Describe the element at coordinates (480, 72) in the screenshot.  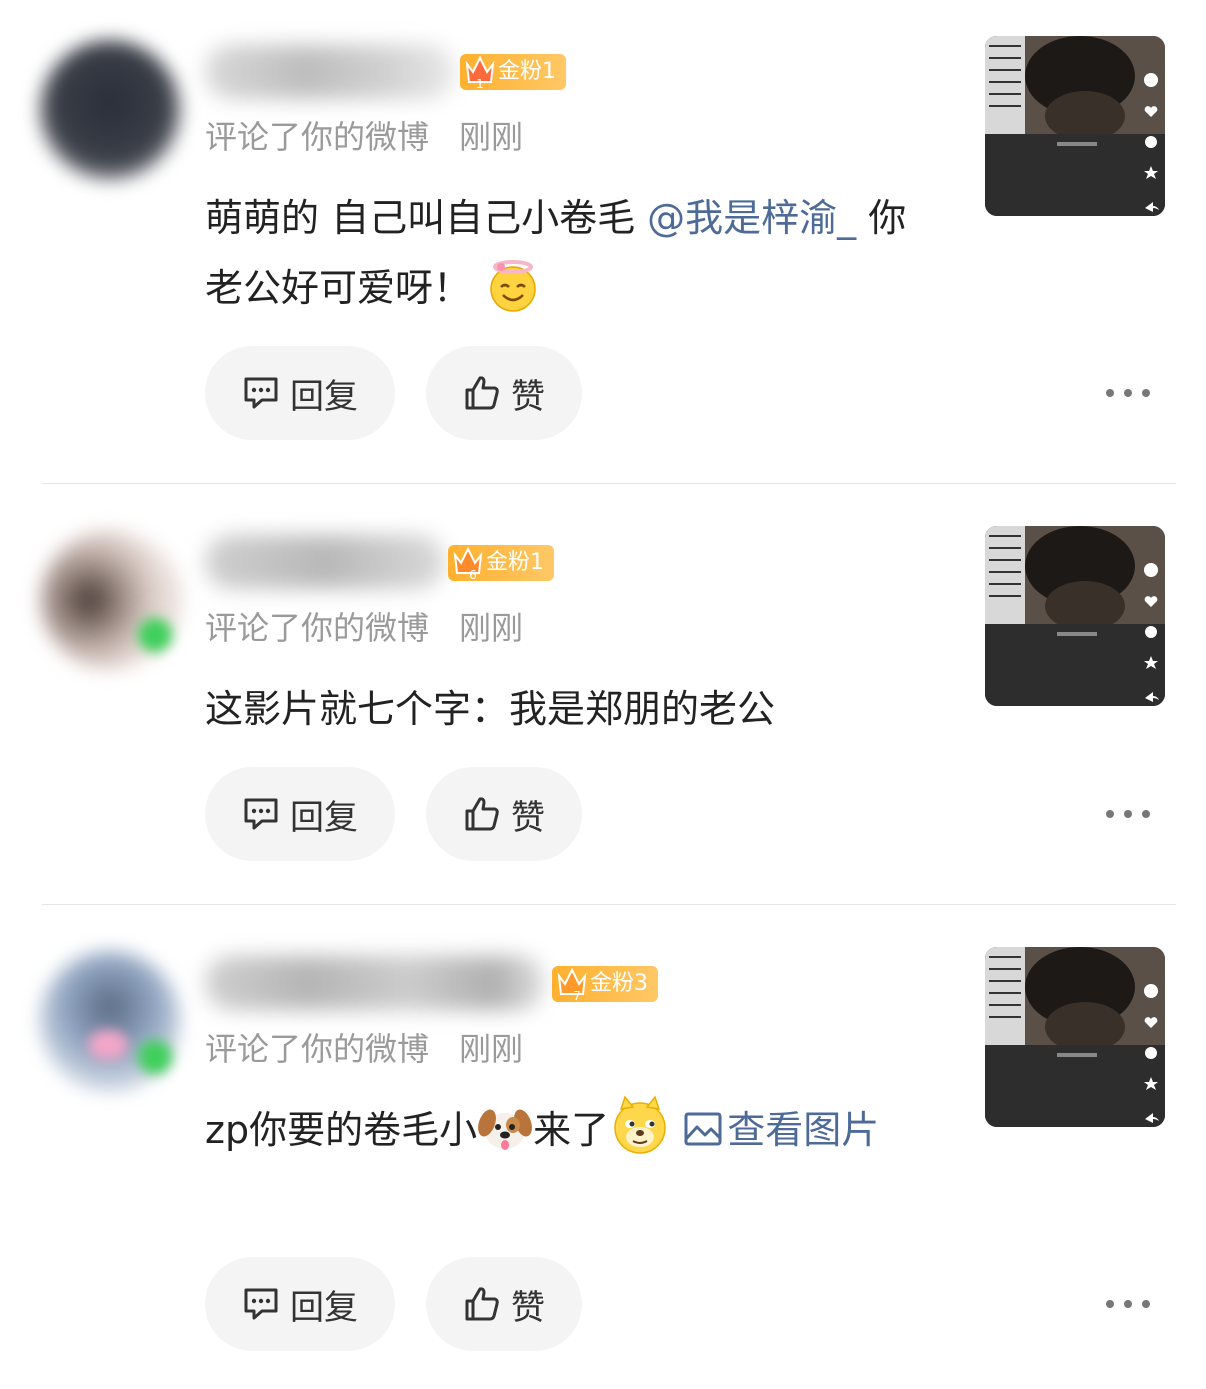
I see `fan-badge-icon: 1` at that location.